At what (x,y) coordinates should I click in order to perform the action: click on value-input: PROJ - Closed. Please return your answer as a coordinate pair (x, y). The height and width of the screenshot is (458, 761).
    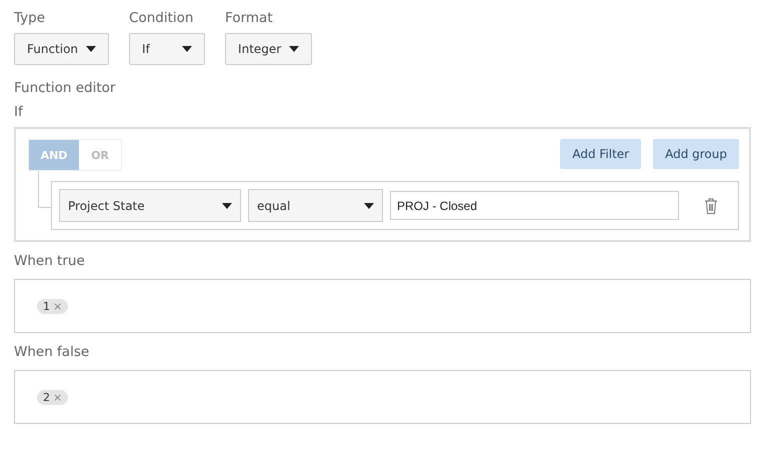
    Looking at the image, I should click on (534, 205).